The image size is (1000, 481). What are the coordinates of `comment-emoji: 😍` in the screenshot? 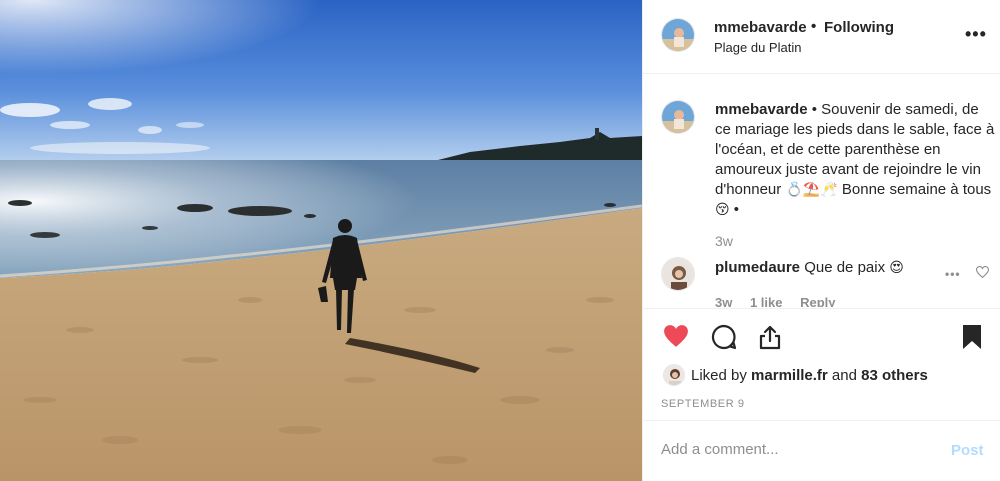 It's located at (896, 268).